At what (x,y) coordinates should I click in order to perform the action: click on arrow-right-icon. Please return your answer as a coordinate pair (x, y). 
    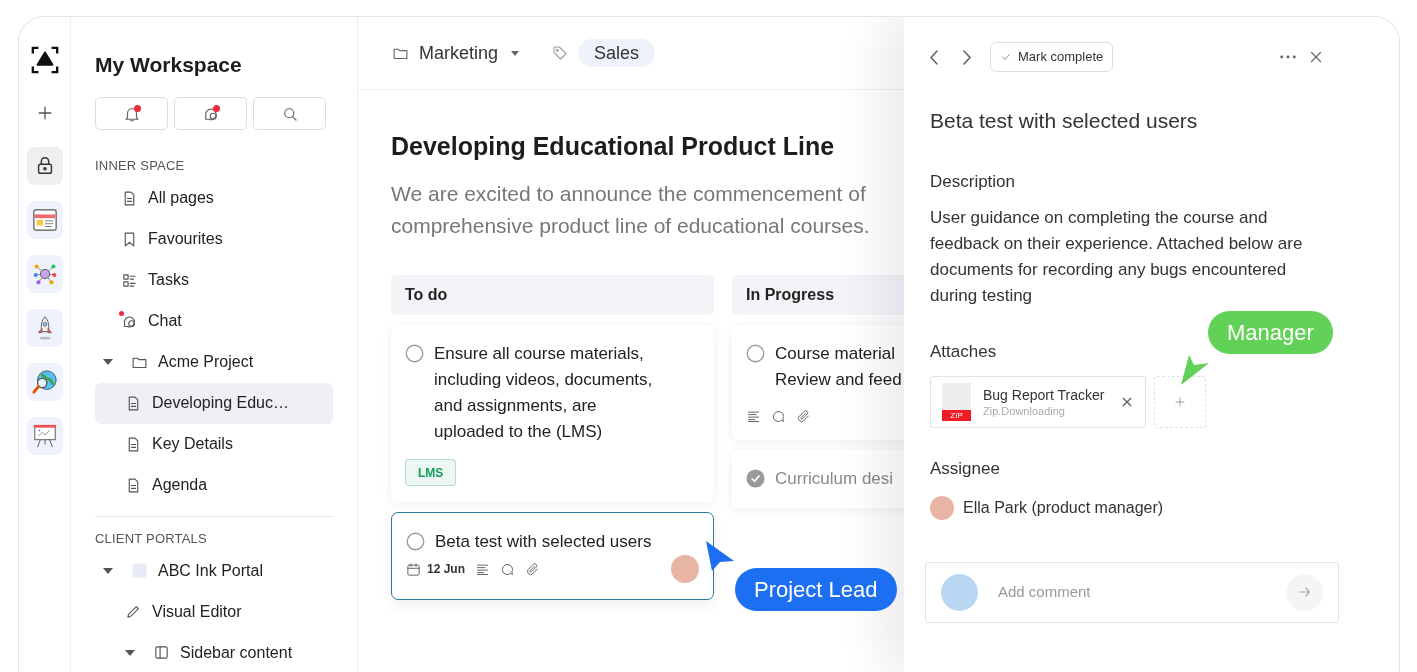
    Looking at the image, I should click on (1304, 592).